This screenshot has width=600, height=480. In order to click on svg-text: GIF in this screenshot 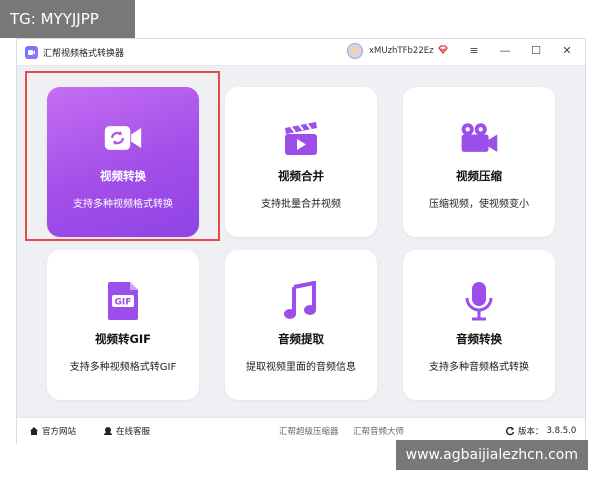, I will do `click(123, 303)`.